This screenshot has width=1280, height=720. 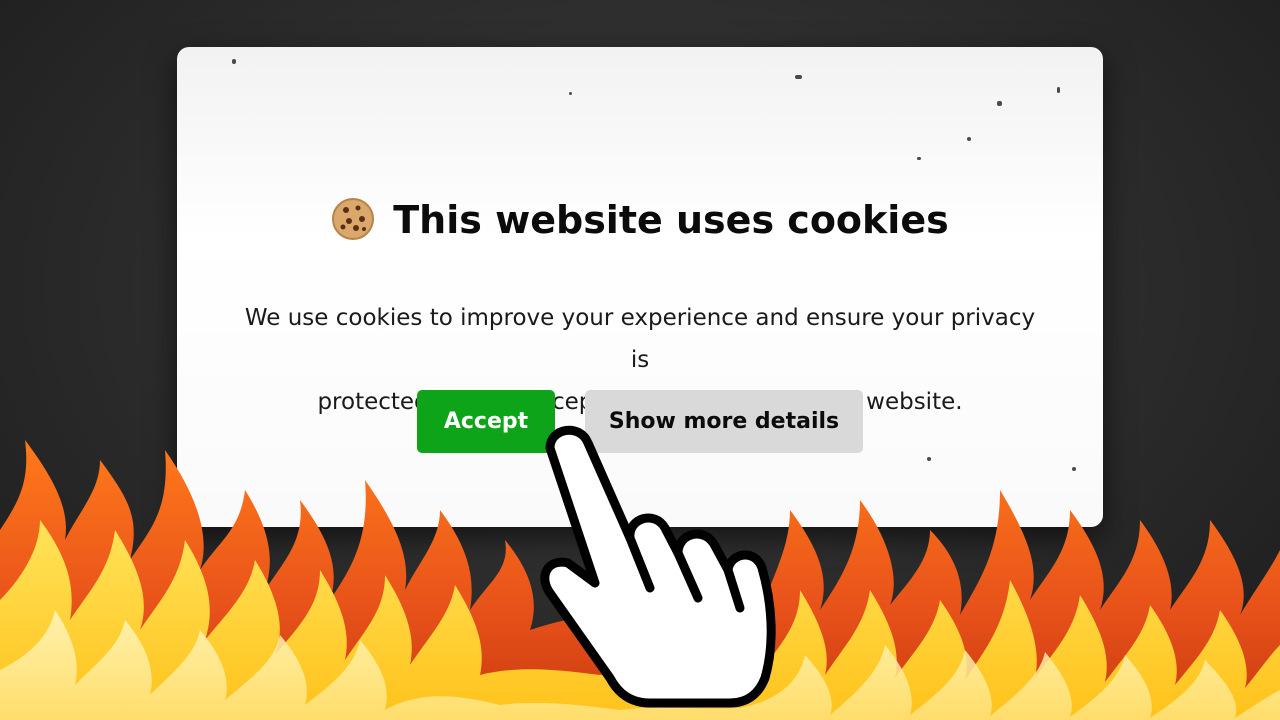 What do you see at coordinates (671, 220) in the screenshot?
I see `dialog-title-text: This website uses cookies` at bounding box center [671, 220].